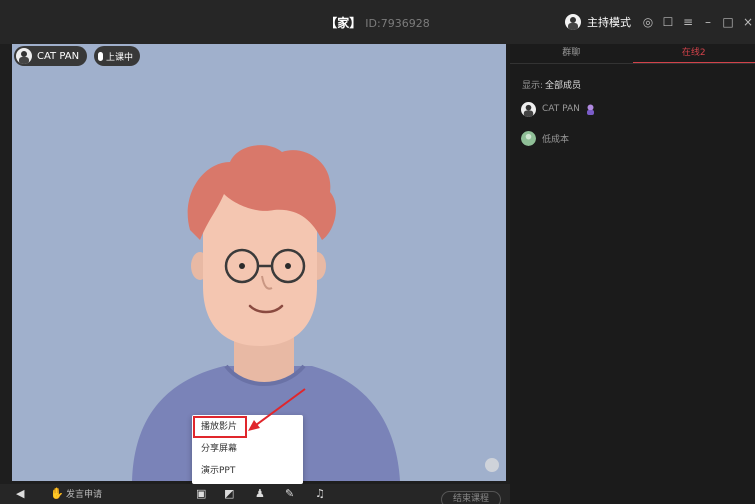  I want to click on filter-label: 显示:, so click(533, 86).